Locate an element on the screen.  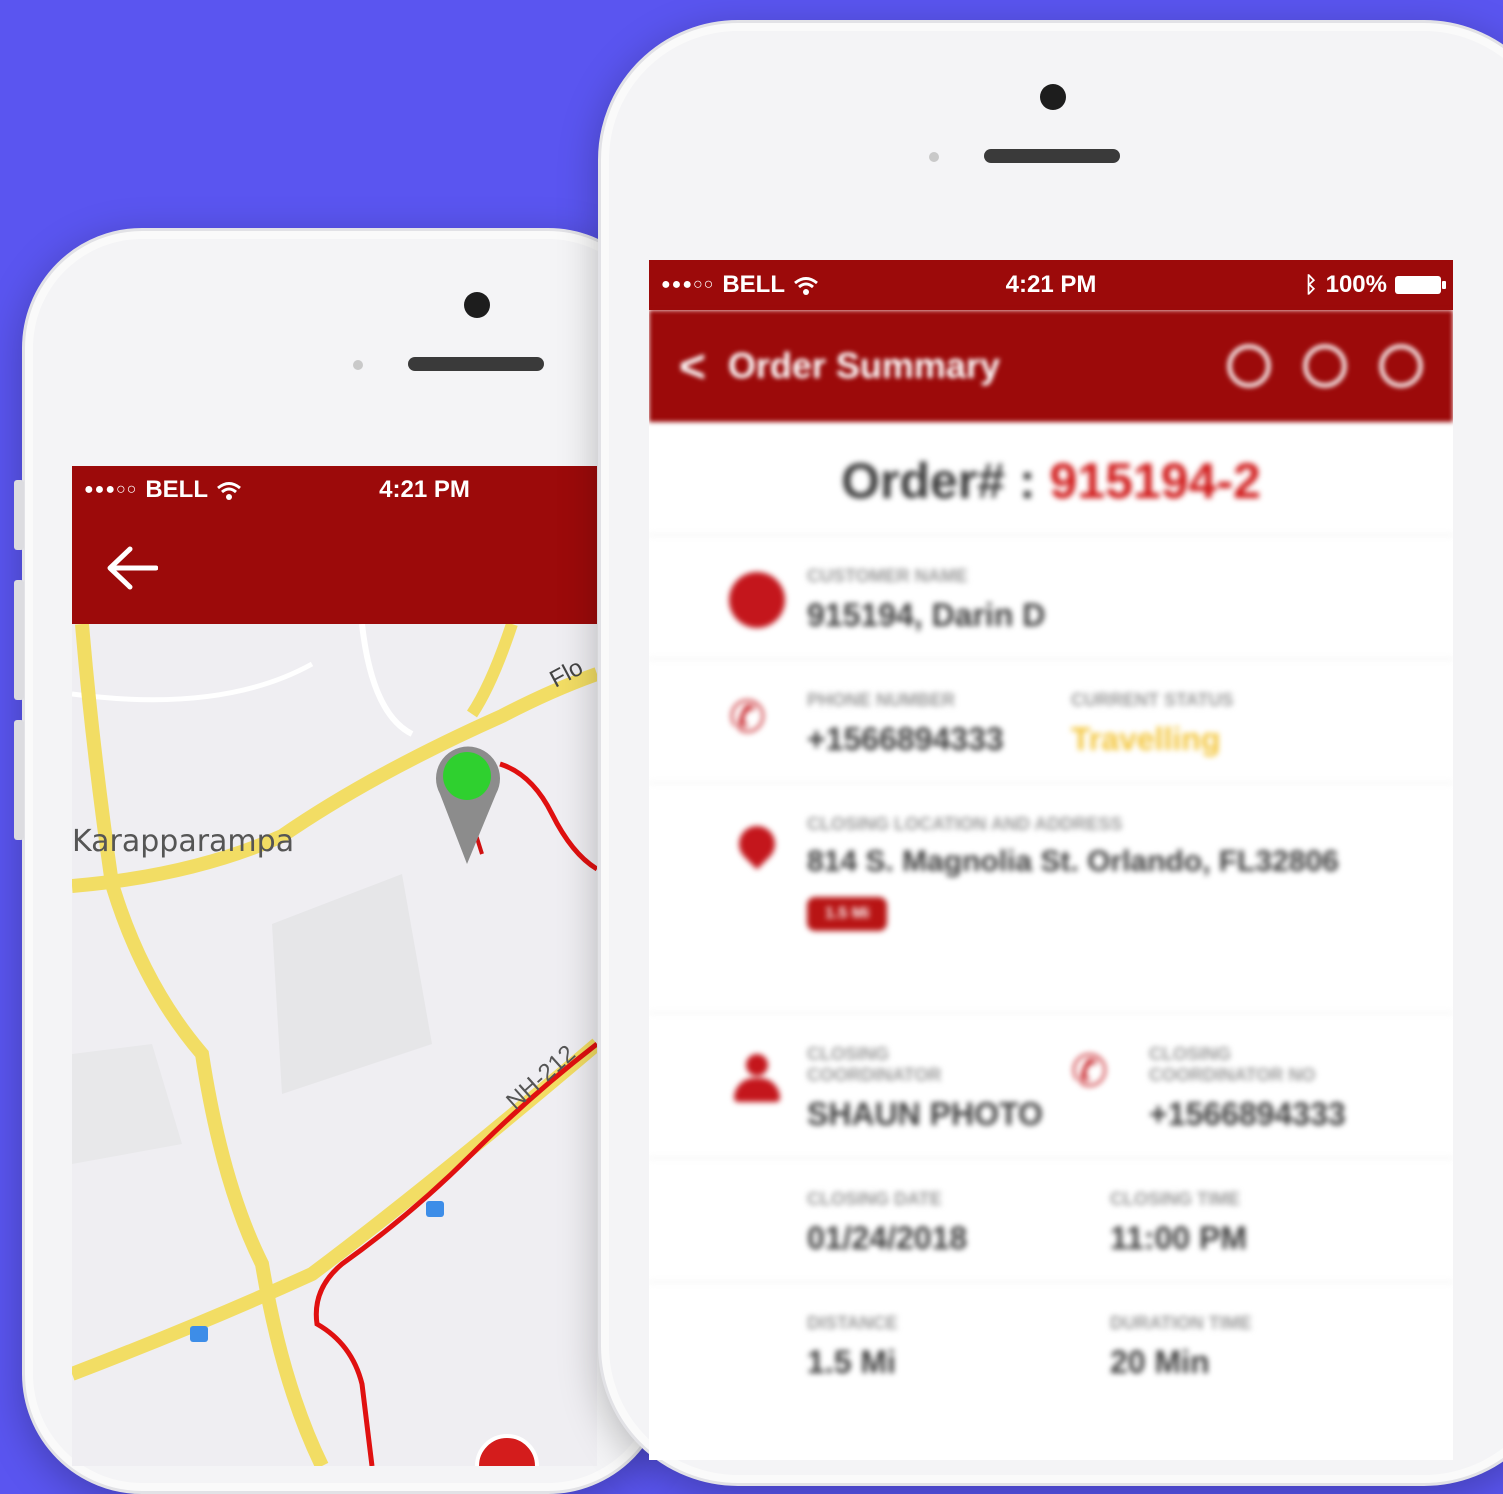
battery-status: ᛒ 100% is located at coordinates (1375, 285).